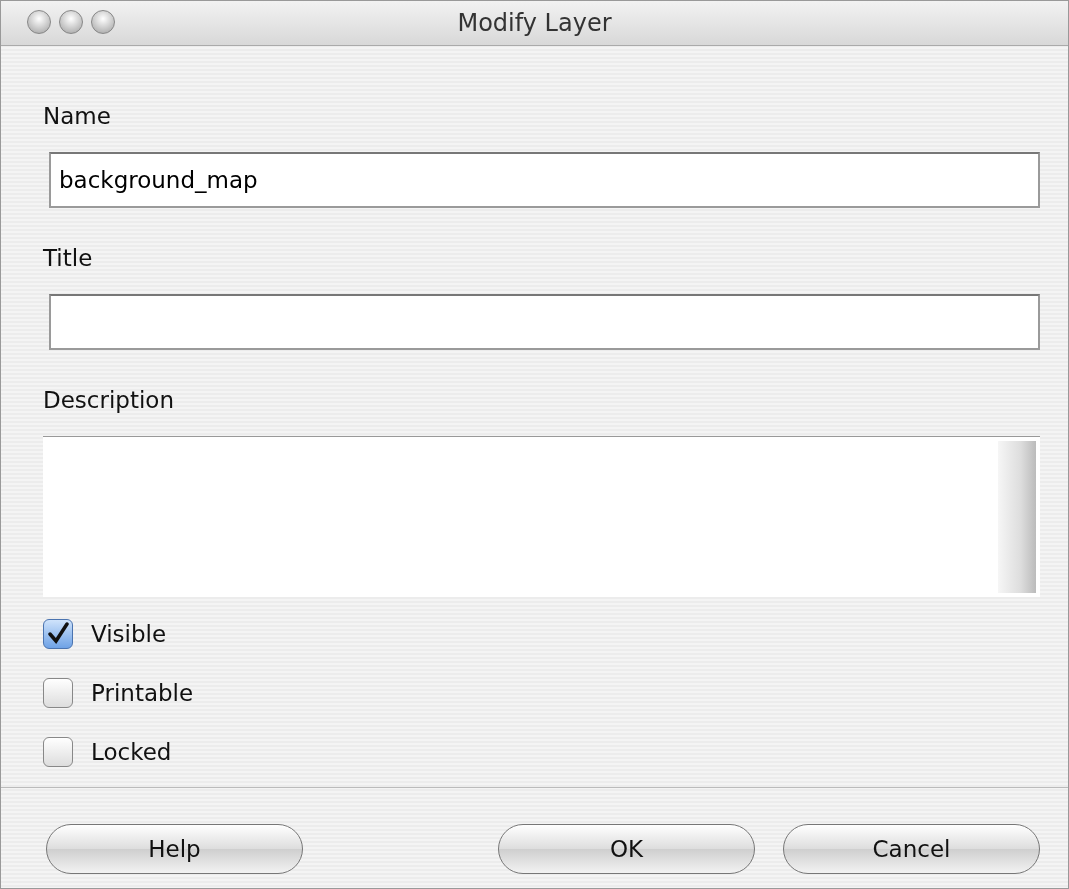  I want to click on checkbox-label: Visible, so click(129, 634).